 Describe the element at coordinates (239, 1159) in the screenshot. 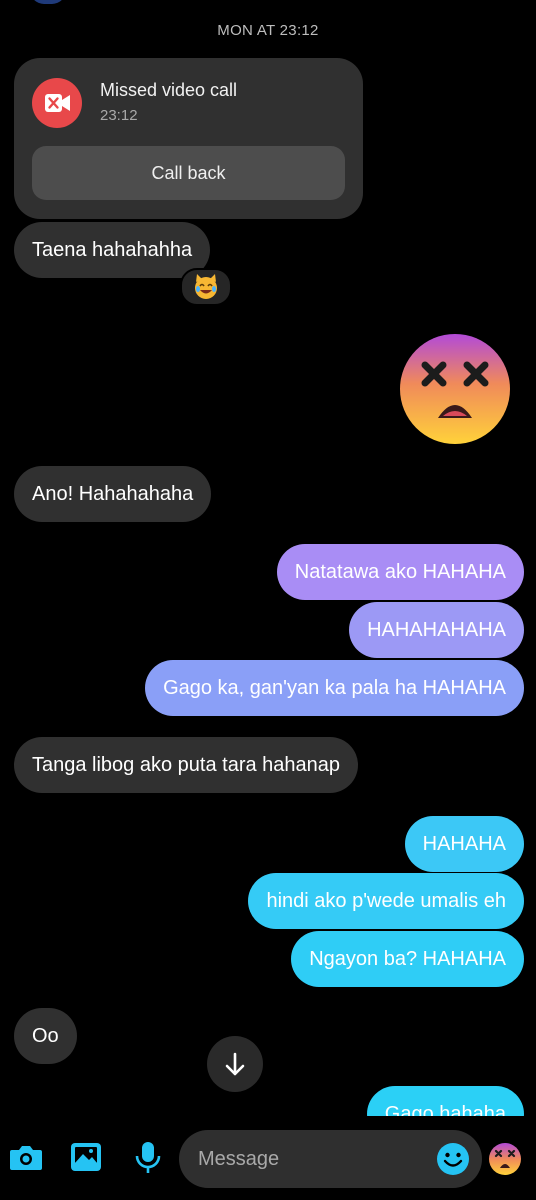

I see `message-placeholder: Message` at that location.